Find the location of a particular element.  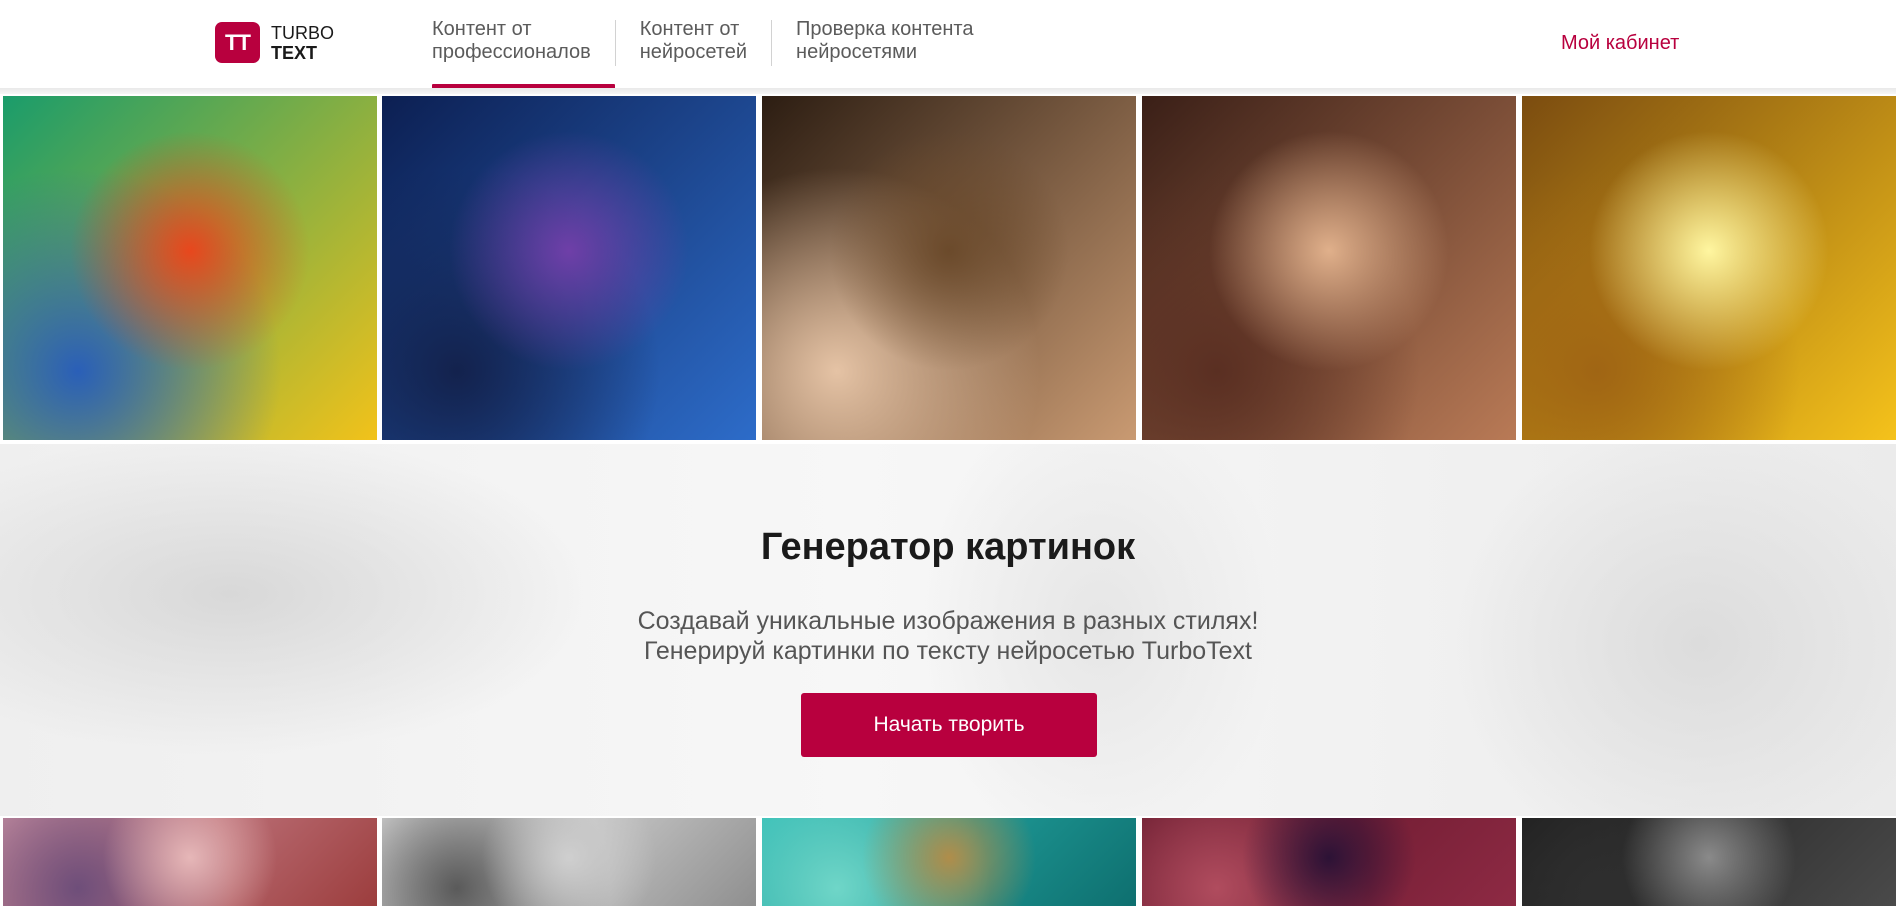

logo-line-2: TEXT is located at coordinates (294, 52).